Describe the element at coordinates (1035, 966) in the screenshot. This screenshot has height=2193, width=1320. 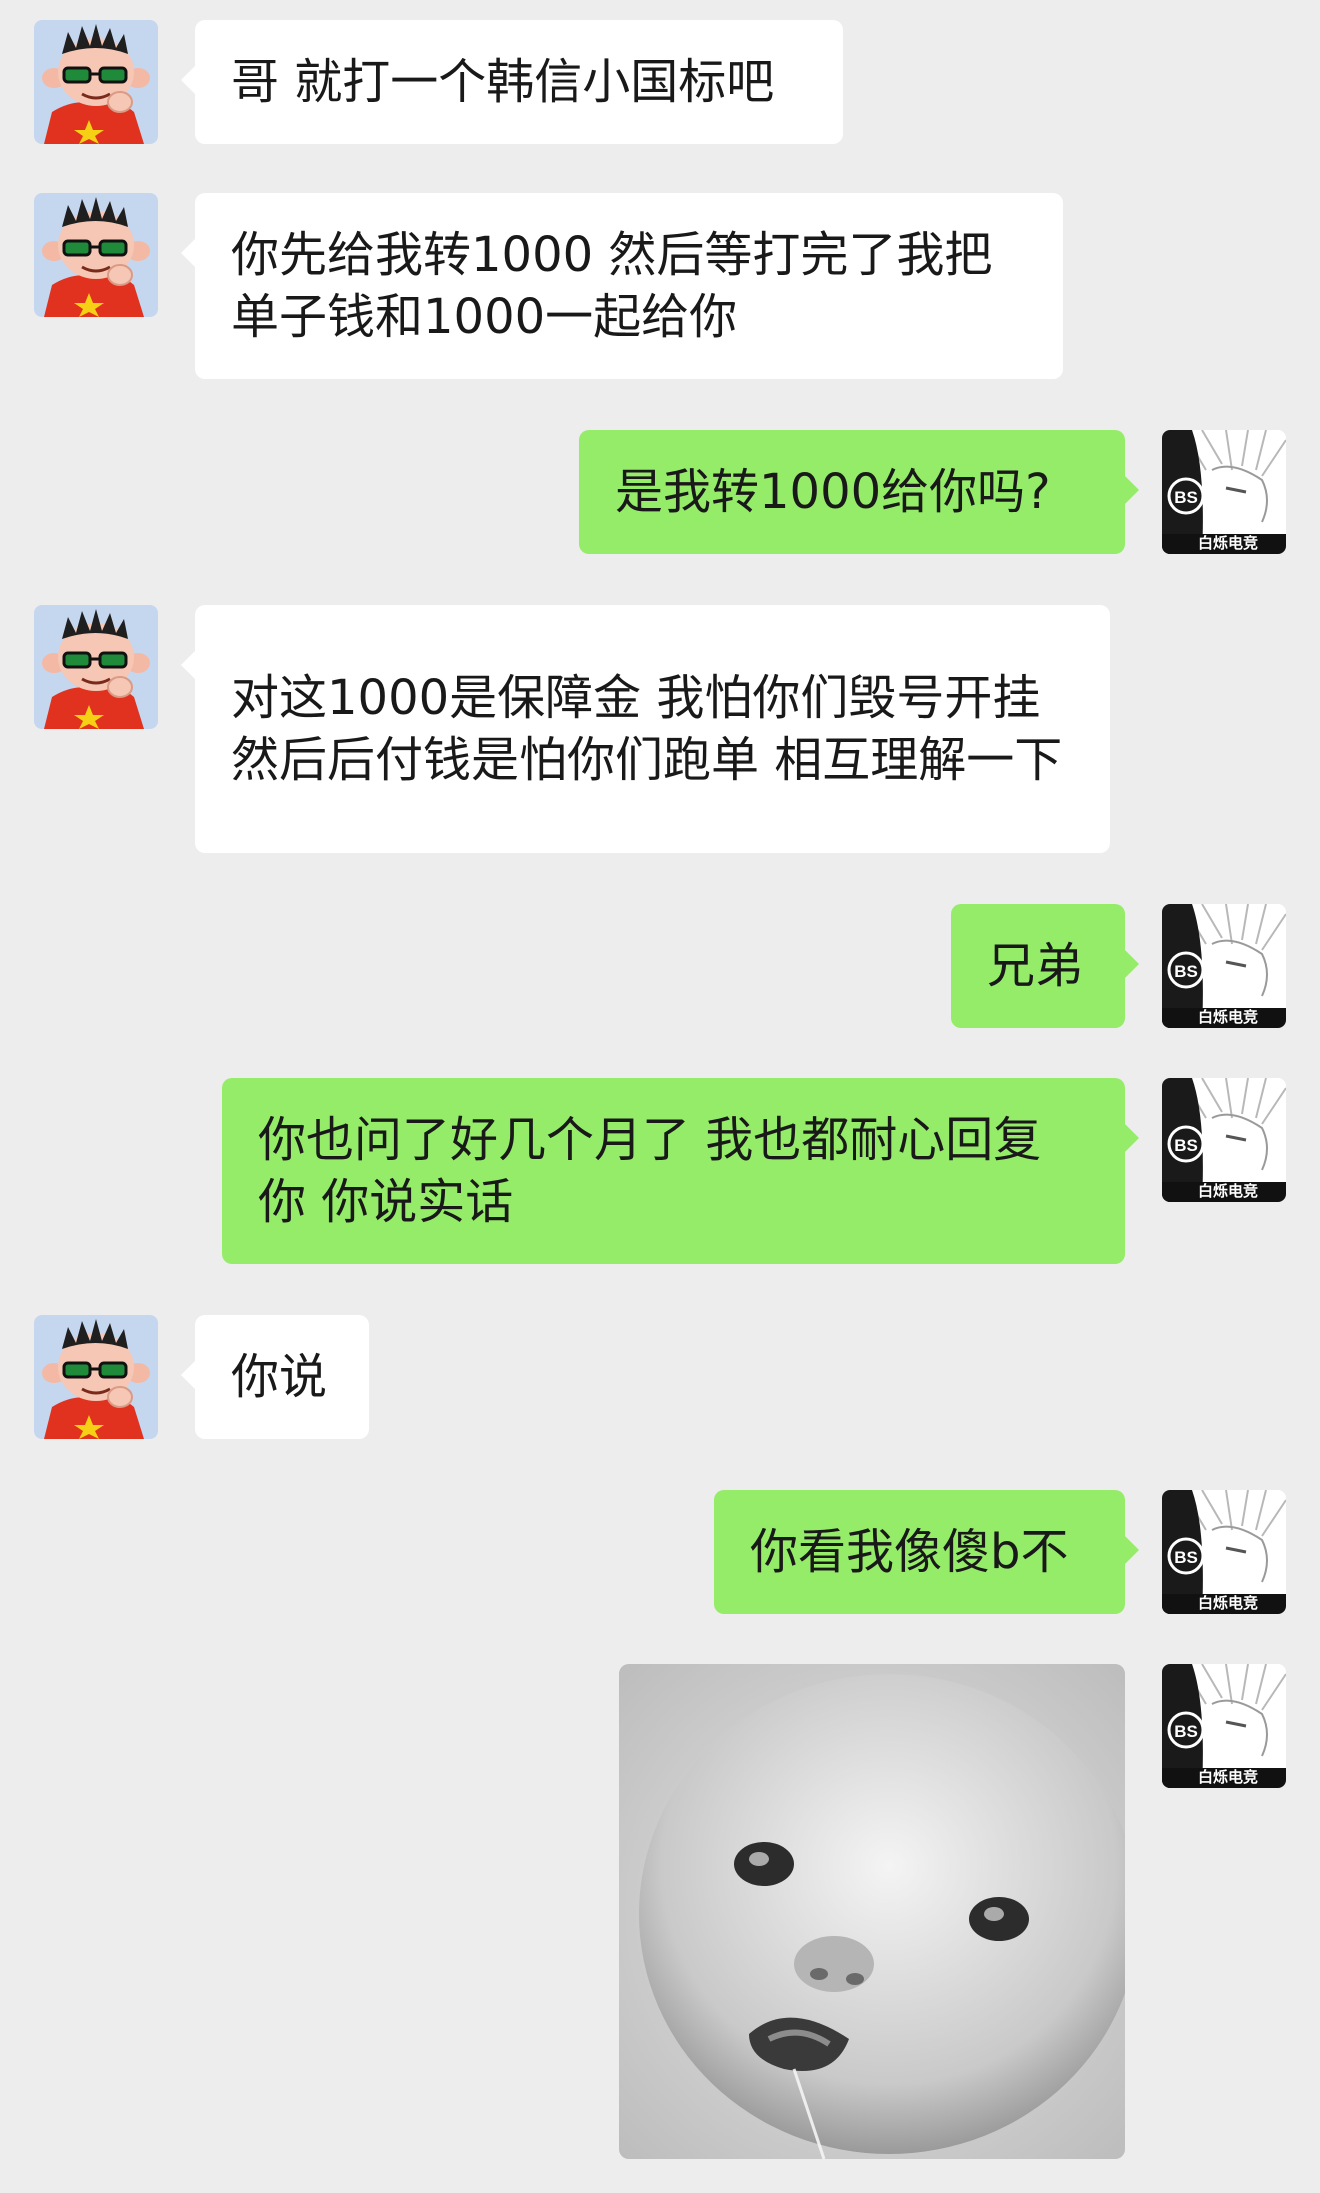
I see `message-text: 兄弟` at that location.